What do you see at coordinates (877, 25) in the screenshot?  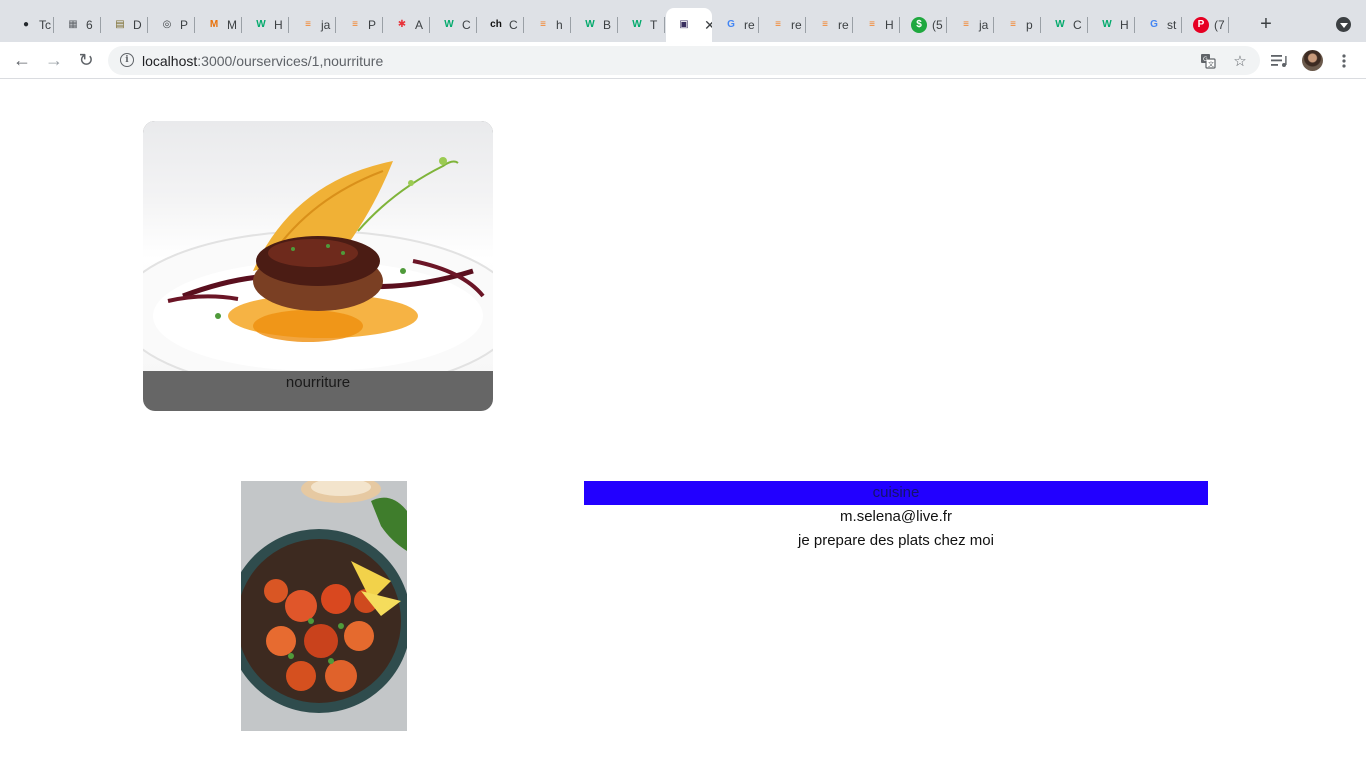 I see `browser-tab: ≡ H` at bounding box center [877, 25].